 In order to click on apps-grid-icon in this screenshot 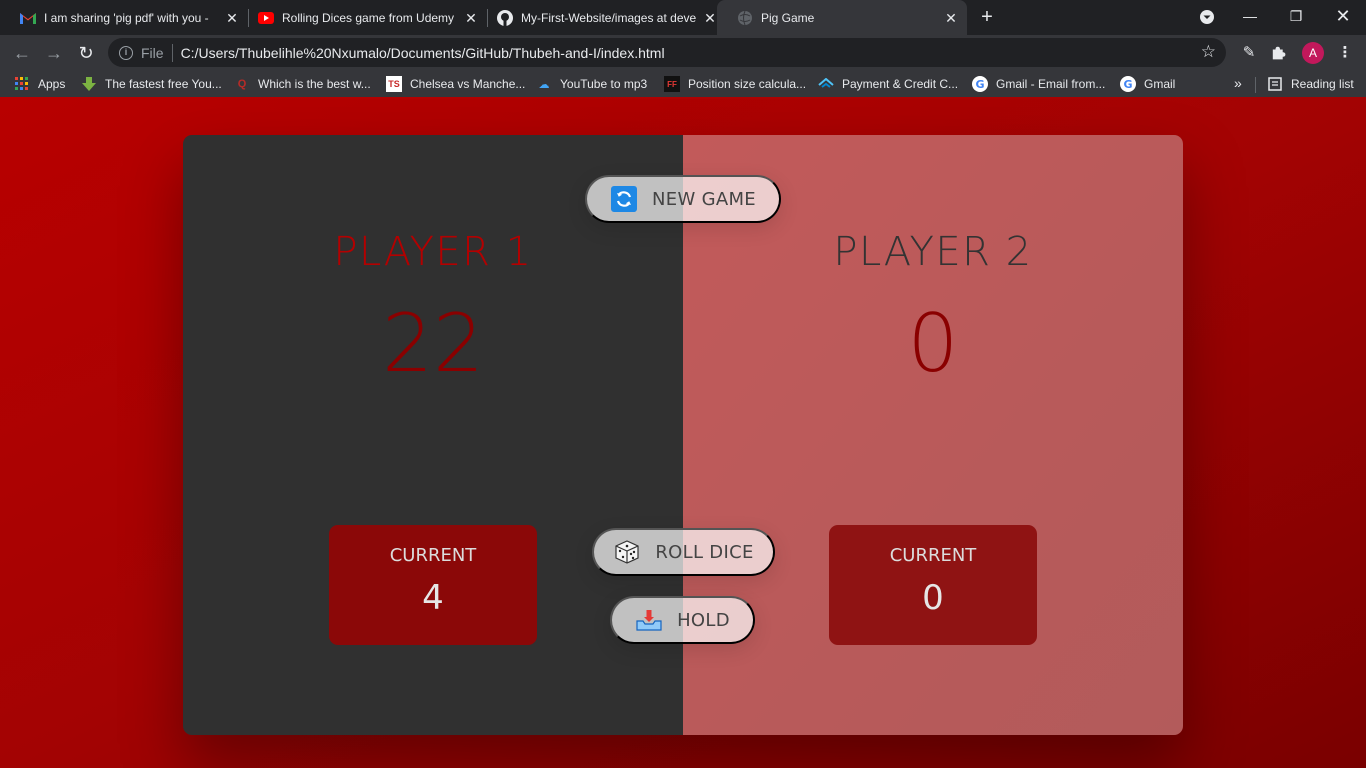, I will do `click(22, 84)`.